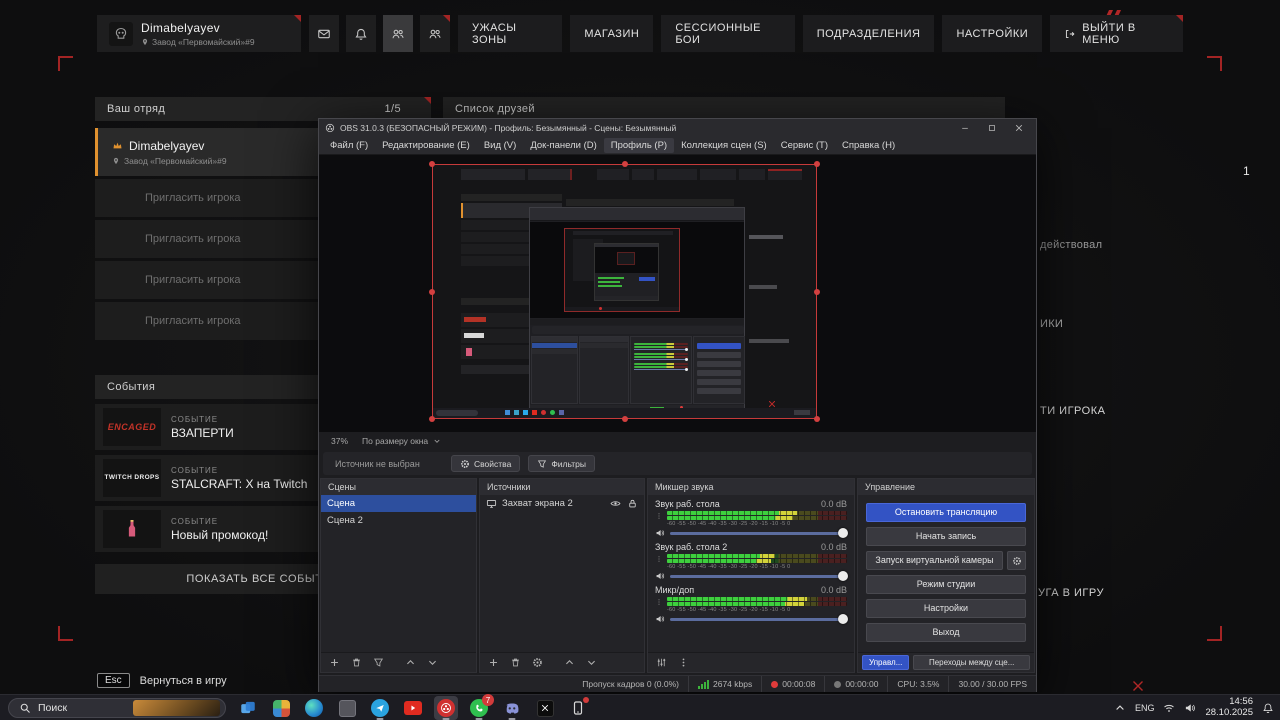  I want to click on stop-streaming-button: Остановить трансляцию, so click(946, 512).